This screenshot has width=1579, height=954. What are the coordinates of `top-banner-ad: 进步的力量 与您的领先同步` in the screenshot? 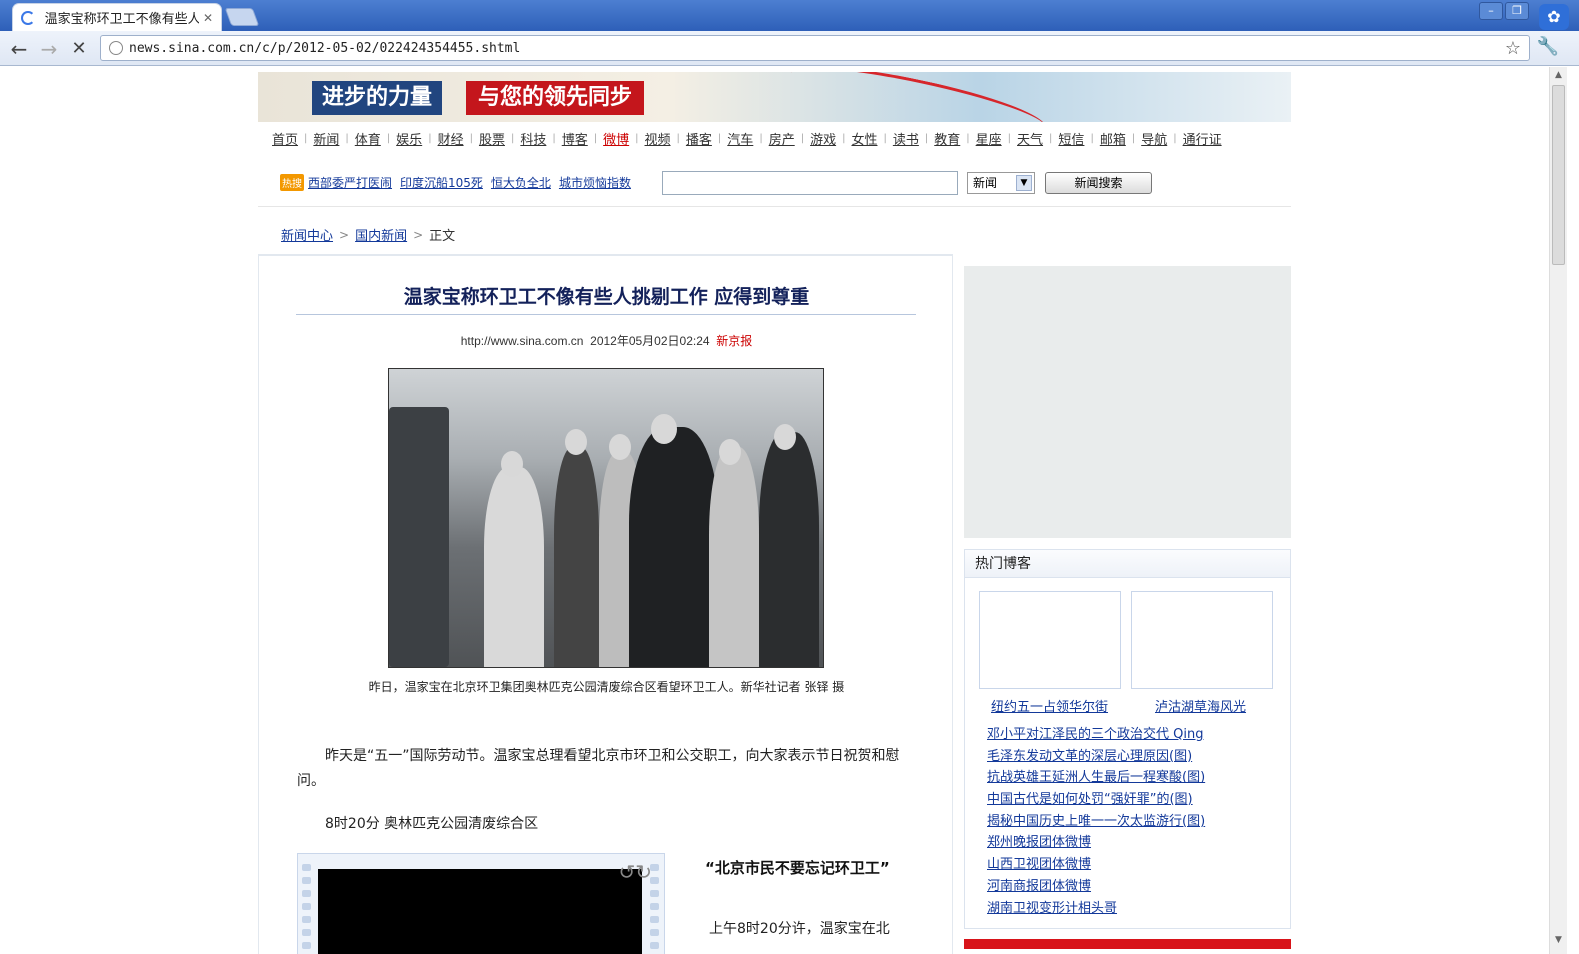 It's located at (774, 97).